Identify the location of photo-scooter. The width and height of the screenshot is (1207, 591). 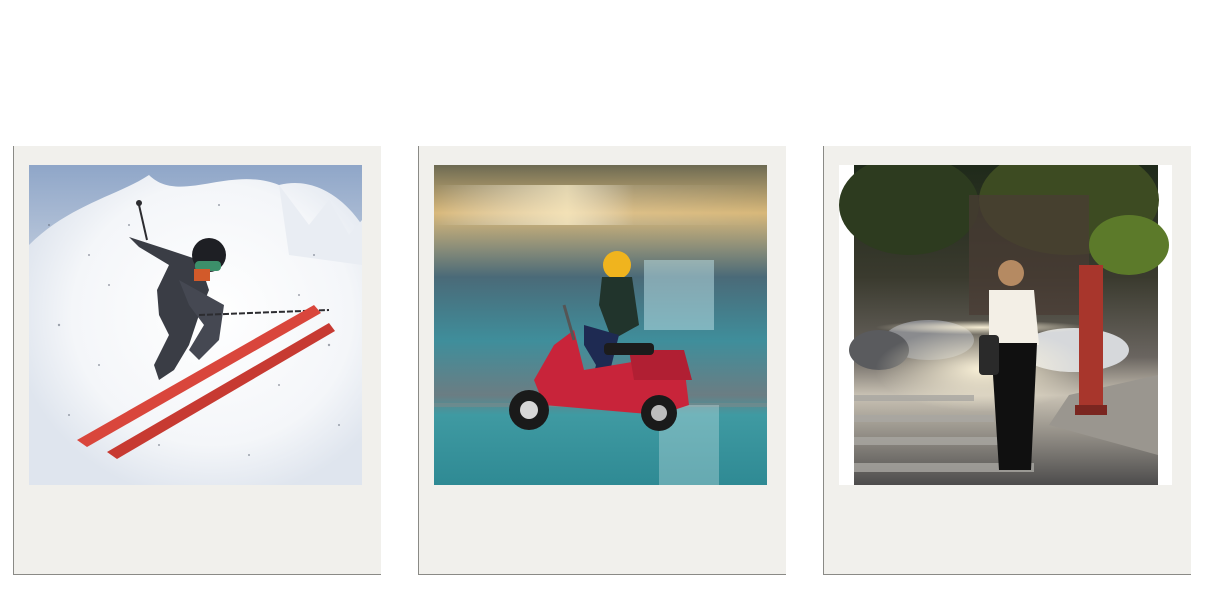
(600, 325).